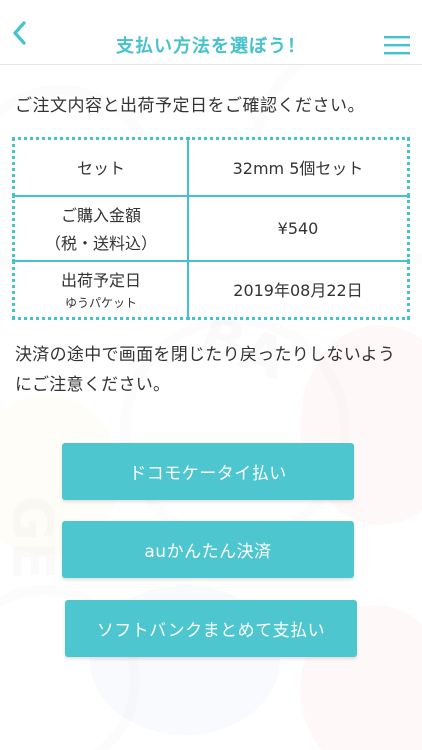 The width and height of the screenshot is (422, 750). Describe the element at coordinates (100, 215) in the screenshot. I see `price-label: ご購入金額` at that location.